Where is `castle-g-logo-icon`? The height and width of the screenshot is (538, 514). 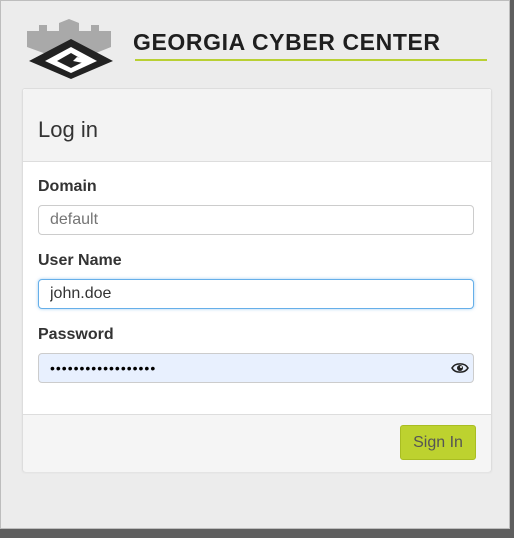 castle-g-logo-icon is located at coordinates (70, 49).